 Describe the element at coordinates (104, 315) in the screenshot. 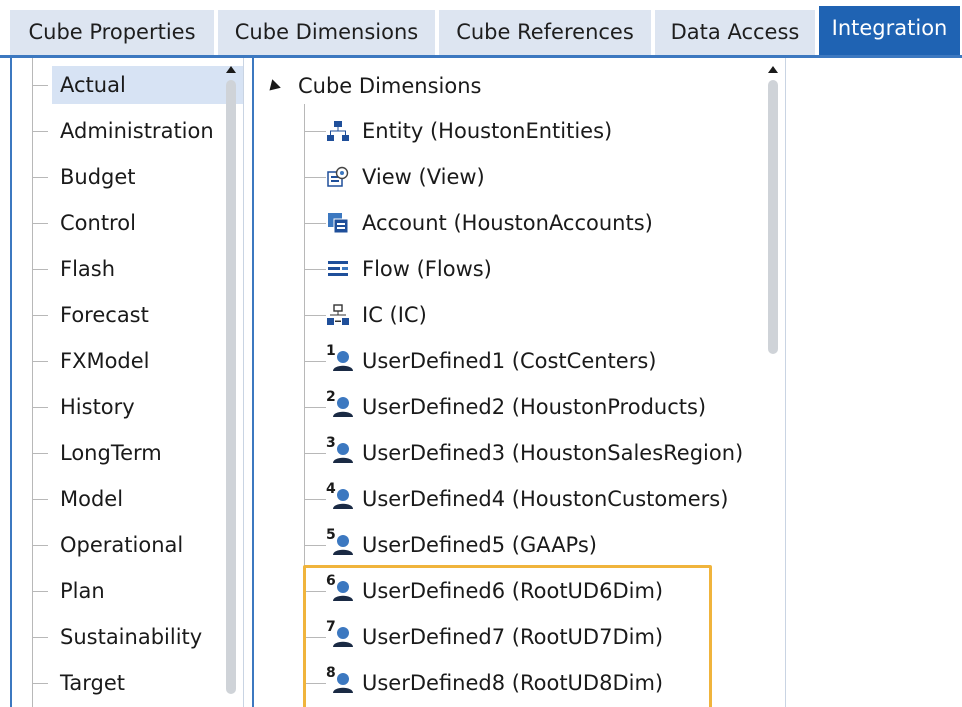

I see `scenario-type-label: Forecast` at that location.